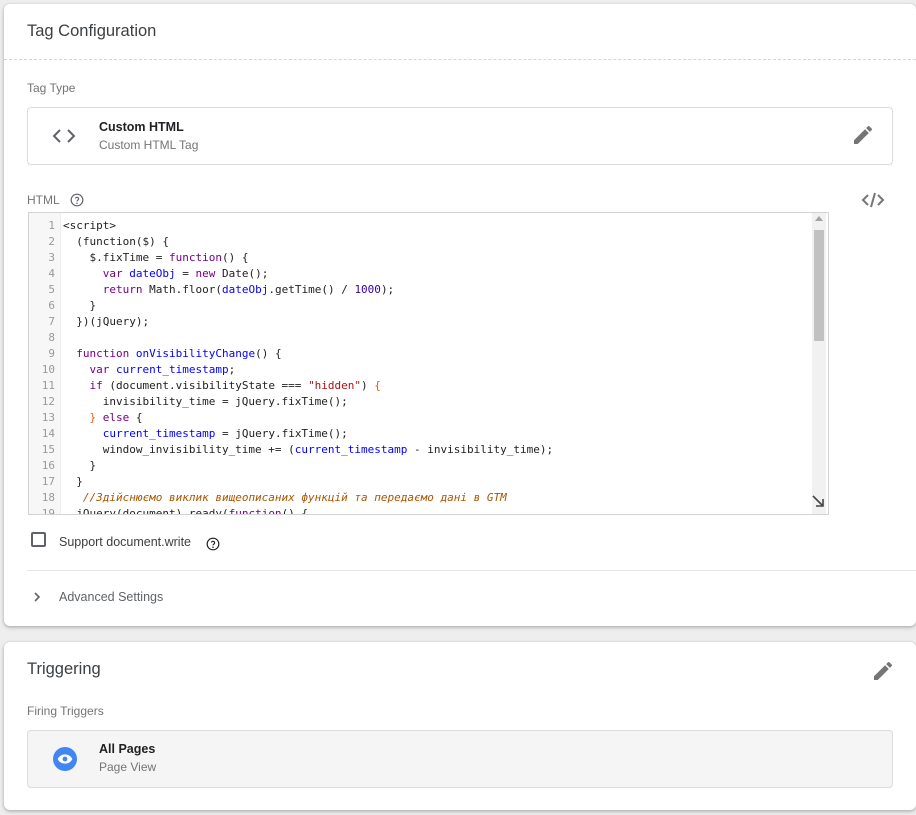  Describe the element at coordinates (96, 385) in the screenshot. I see `code-token: if` at that location.